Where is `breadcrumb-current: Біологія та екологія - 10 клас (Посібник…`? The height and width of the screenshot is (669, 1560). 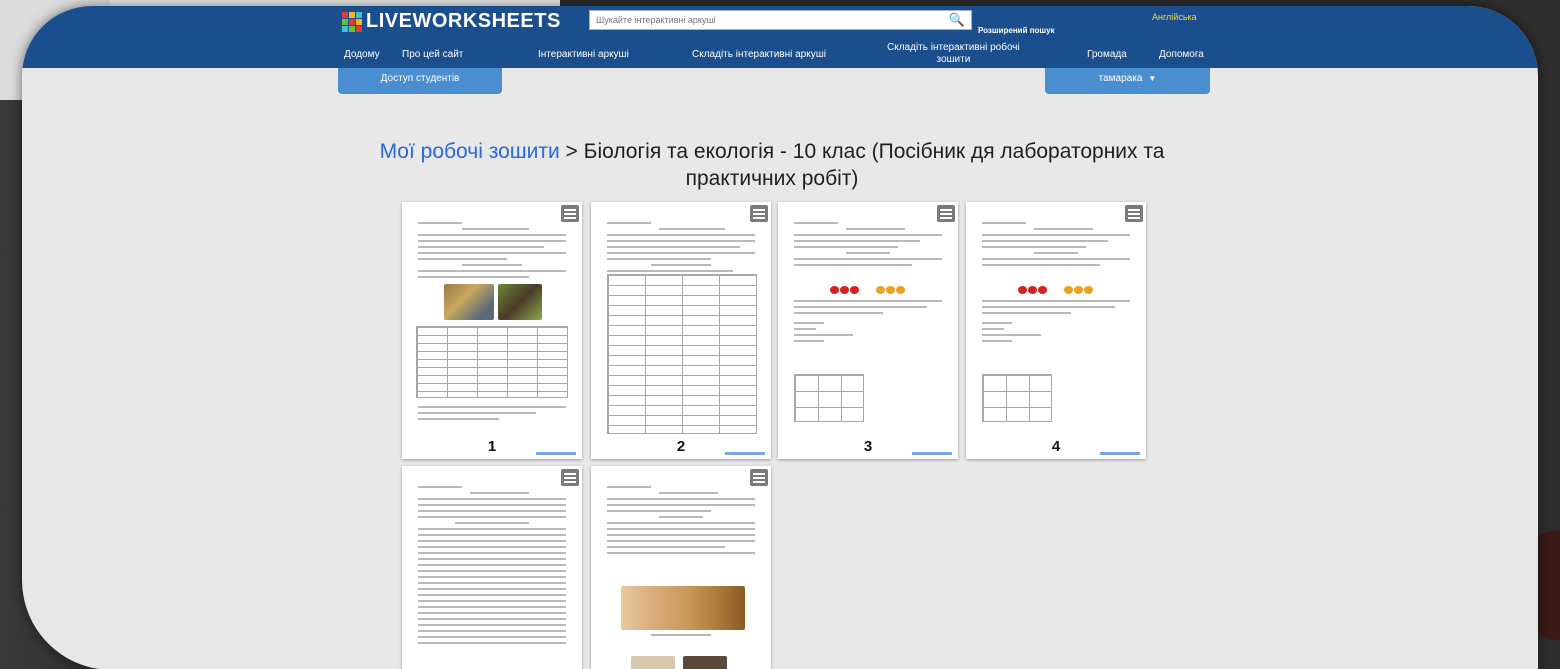 breadcrumb-current: Біологія та екологія - 10 клас (Посібник… is located at coordinates (874, 165).